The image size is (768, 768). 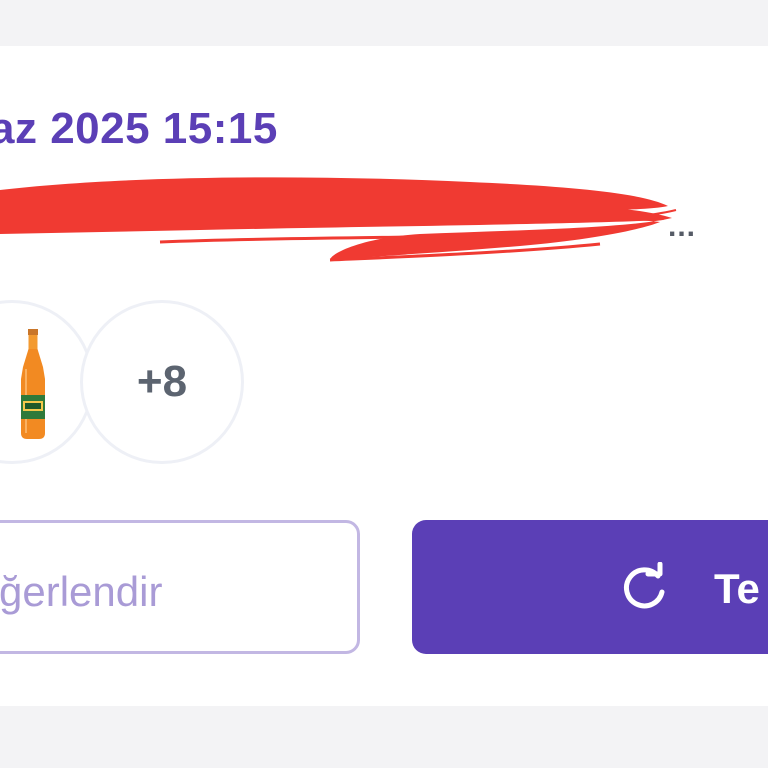 I want to click on more-items-badge: +8, so click(x=162, y=382).